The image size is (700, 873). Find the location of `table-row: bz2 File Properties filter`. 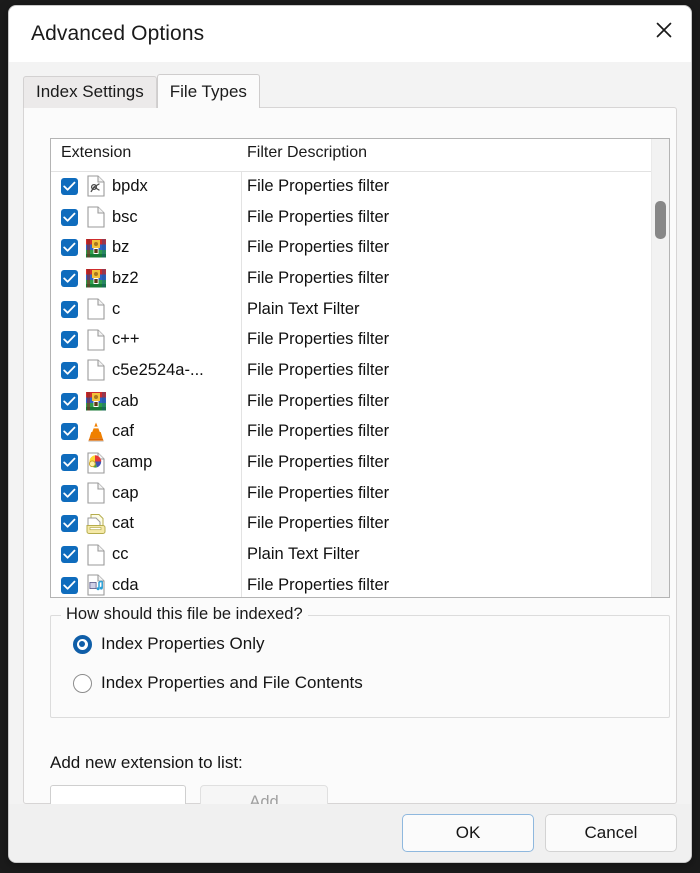

table-row: bz2 File Properties filter is located at coordinates (360, 278).